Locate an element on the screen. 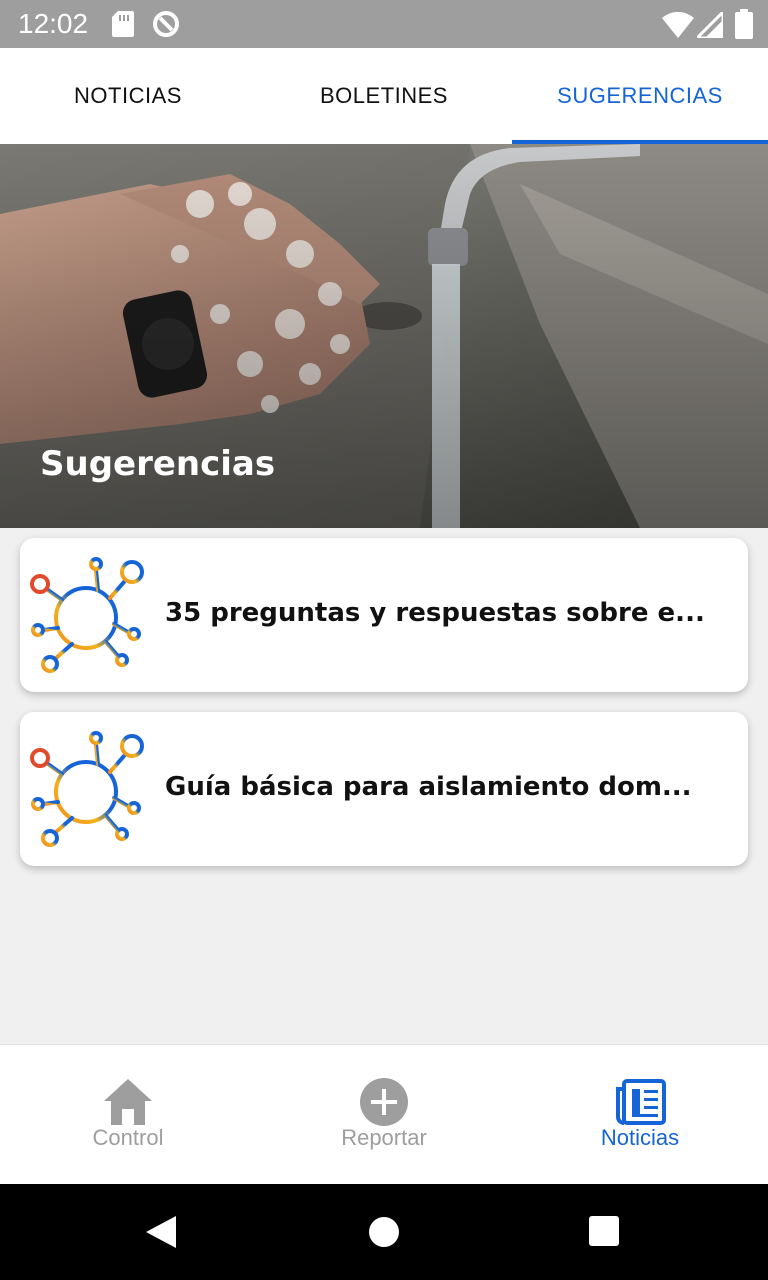  nav-item-noticias: Noticias is located at coordinates (640, 1114).